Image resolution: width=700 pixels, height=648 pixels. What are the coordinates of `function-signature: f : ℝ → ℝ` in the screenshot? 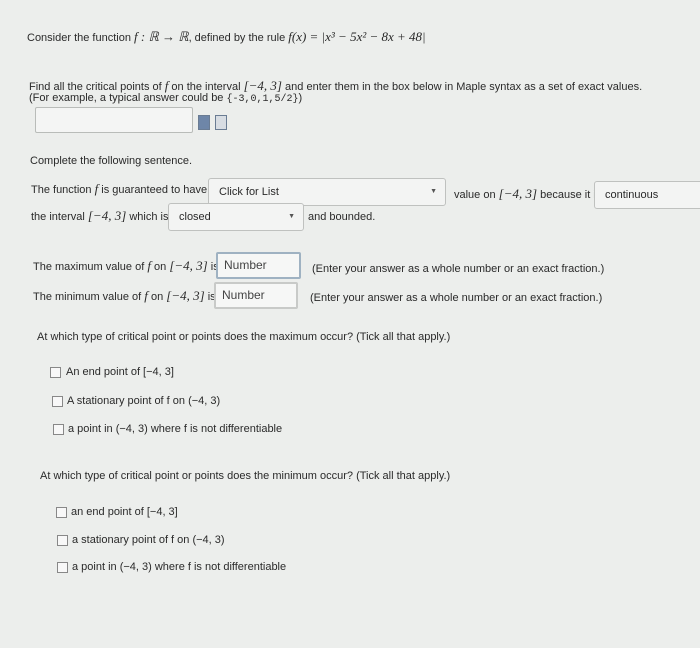 It's located at (161, 36).